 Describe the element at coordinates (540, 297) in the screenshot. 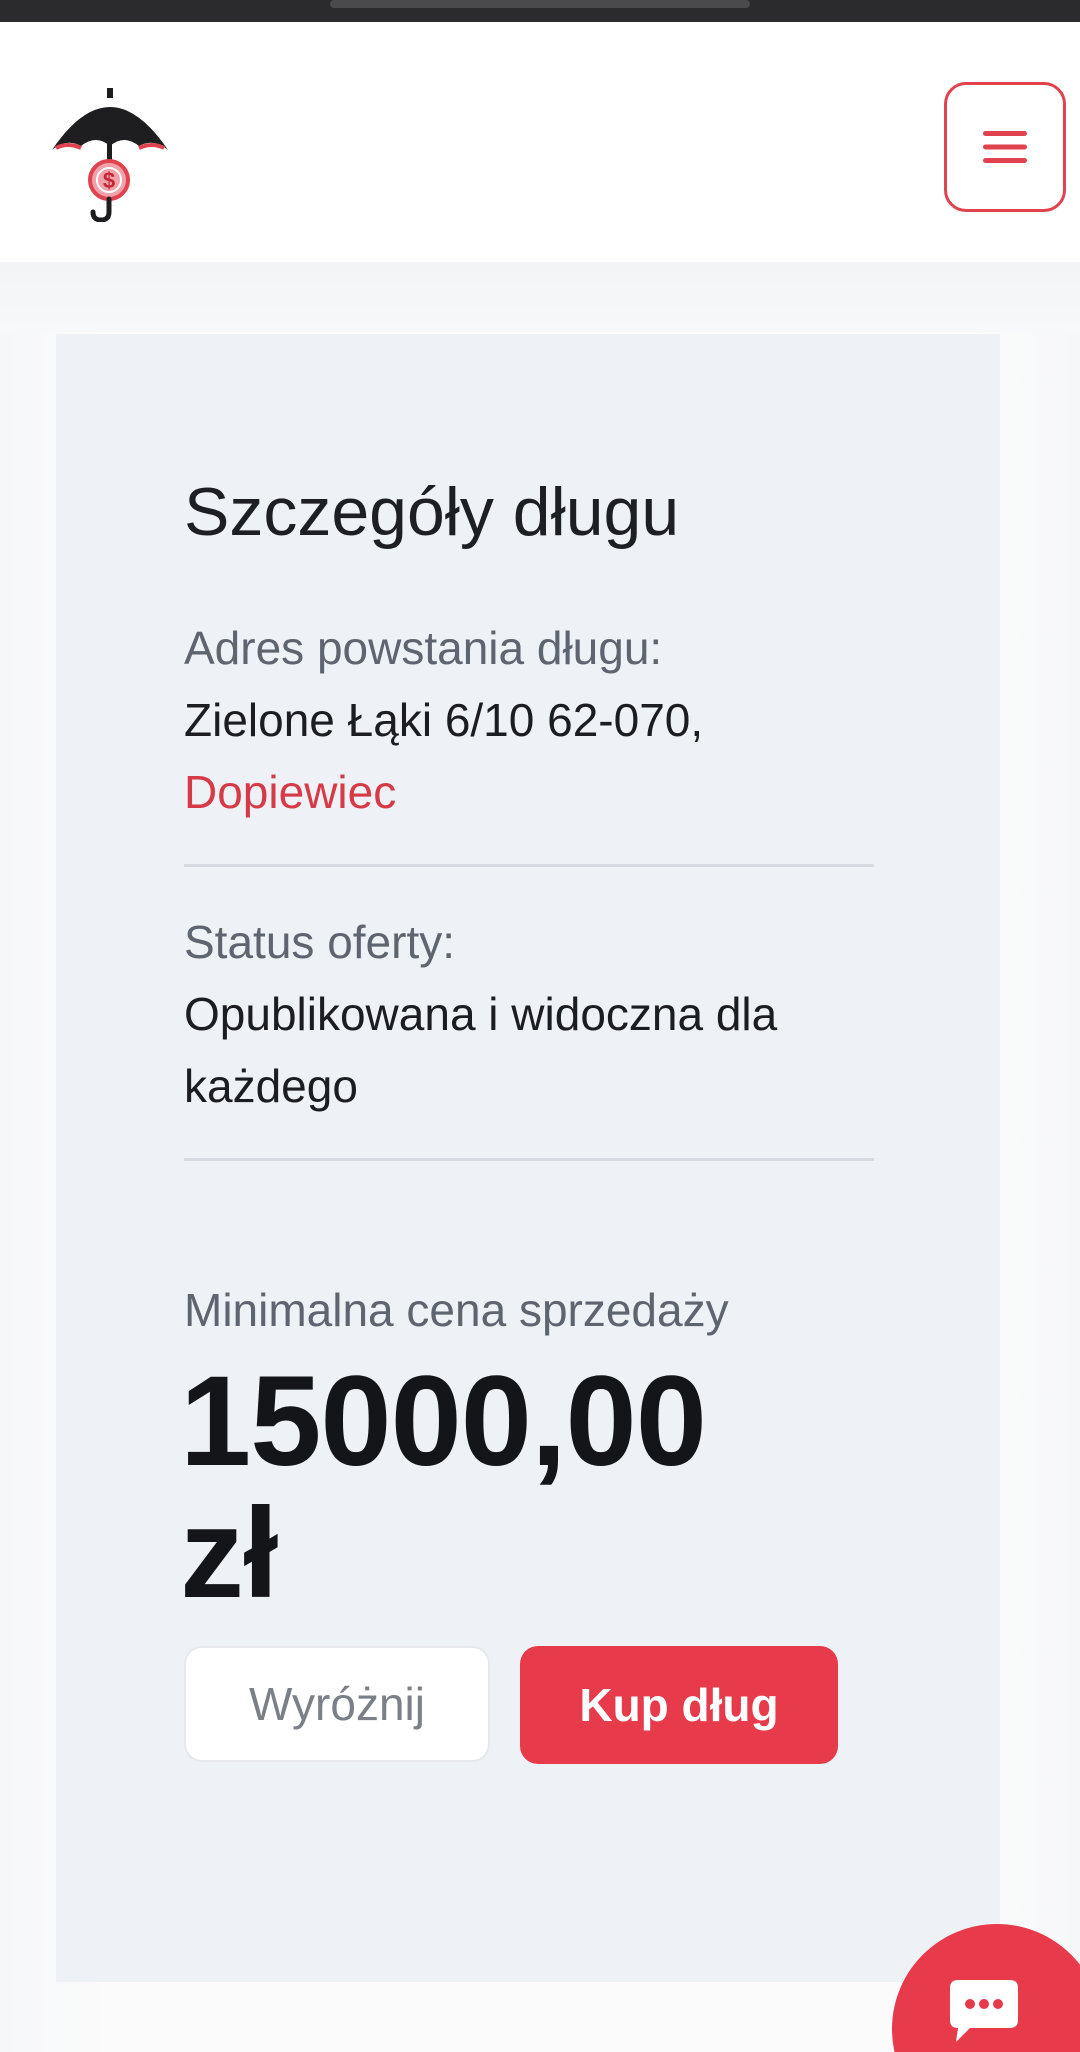

I see `header-shadow-band` at that location.